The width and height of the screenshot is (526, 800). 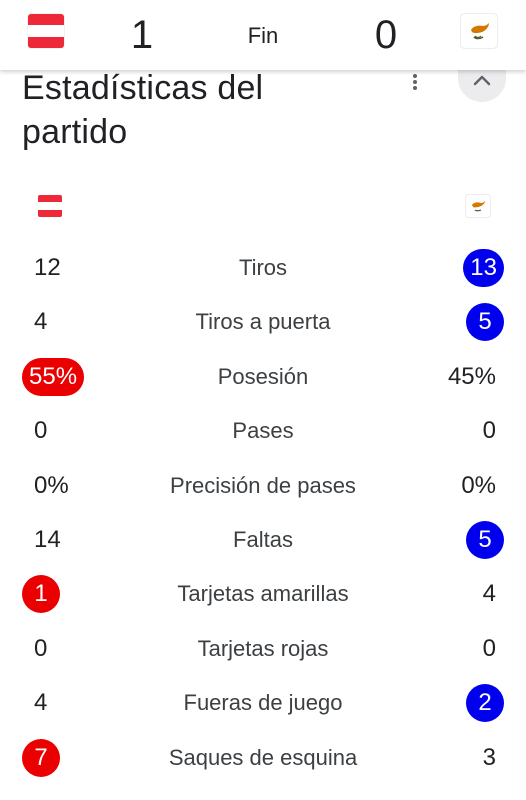 I want to click on home-stat-value-highlight: 7, so click(x=41, y=757).